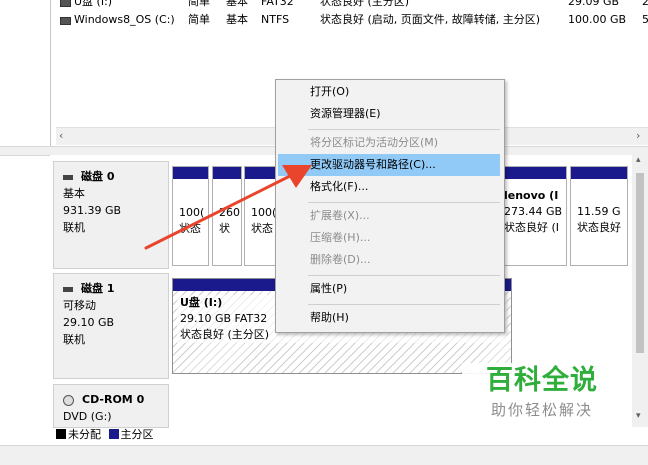 This screenshot has width=648, height=465. Describe the element at coordinates (542, 380) in the screenshot. I see `watermark-title: 百科全说` at that location.